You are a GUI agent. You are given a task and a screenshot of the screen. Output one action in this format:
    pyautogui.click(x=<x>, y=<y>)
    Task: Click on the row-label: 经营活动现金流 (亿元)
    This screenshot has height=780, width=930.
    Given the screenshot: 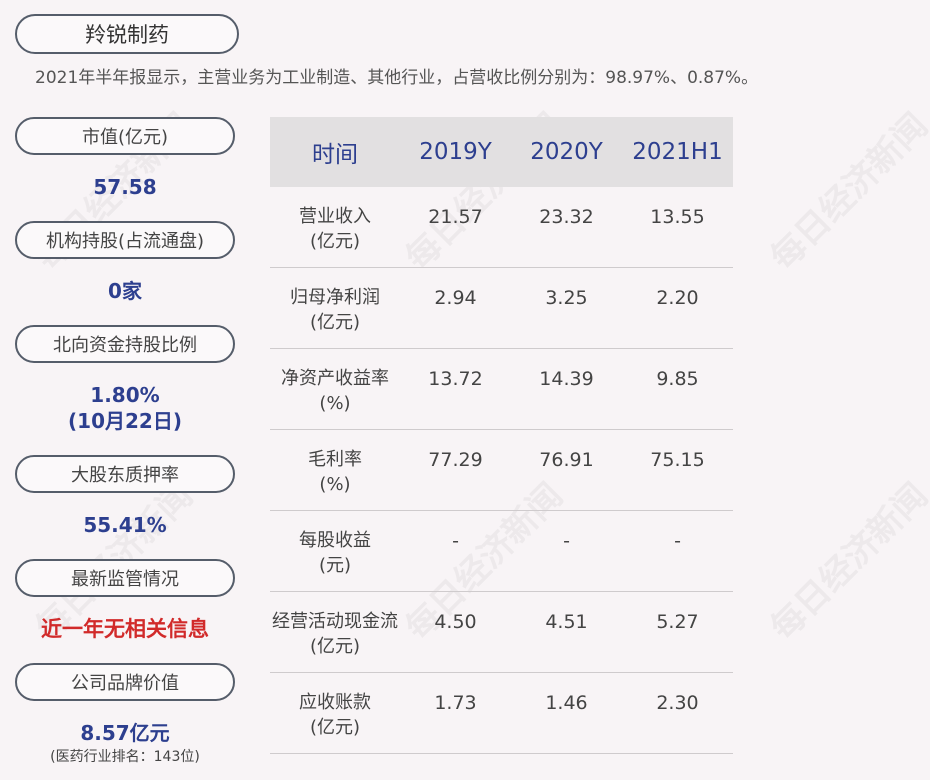 What is the action you would take?
    pyautogui.click(x=335, y=625)
    